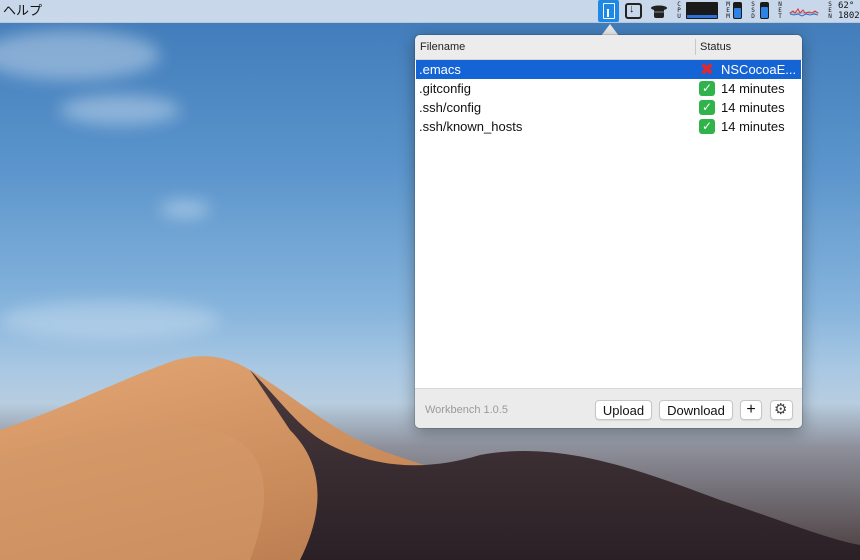  Describe the element at coordinates (846, 6) in the screenshot. I see `temperature-value: 62°` at that location.